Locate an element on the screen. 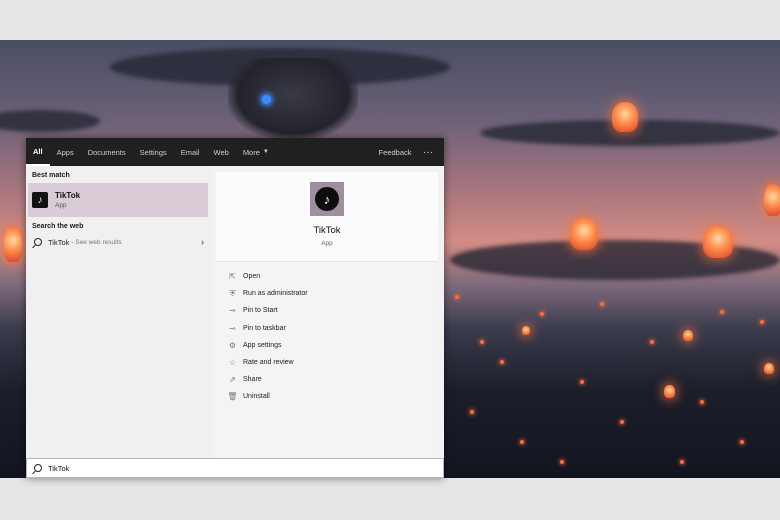  action-uninstall: 🗑 Uninstall is located at coordinates (327, 396).